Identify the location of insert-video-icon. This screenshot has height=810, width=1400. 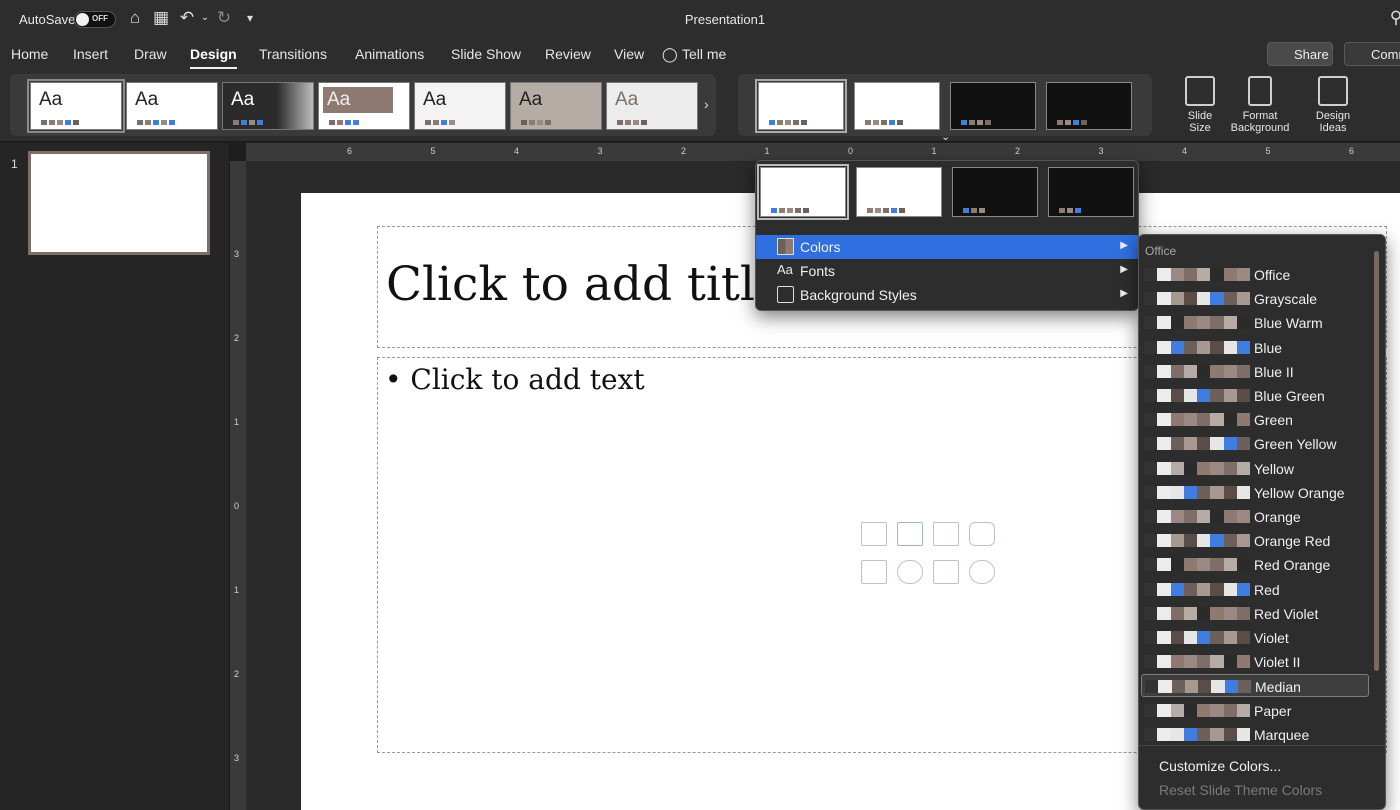
(946, 572).